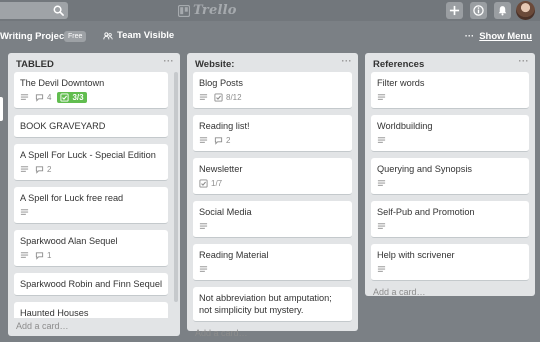 Image resolution: width=540 pixels, height=342 pixels. Describe the element at coordinates (272, 97) in the screenshot. I see `card-badges: 8/12` at that location.